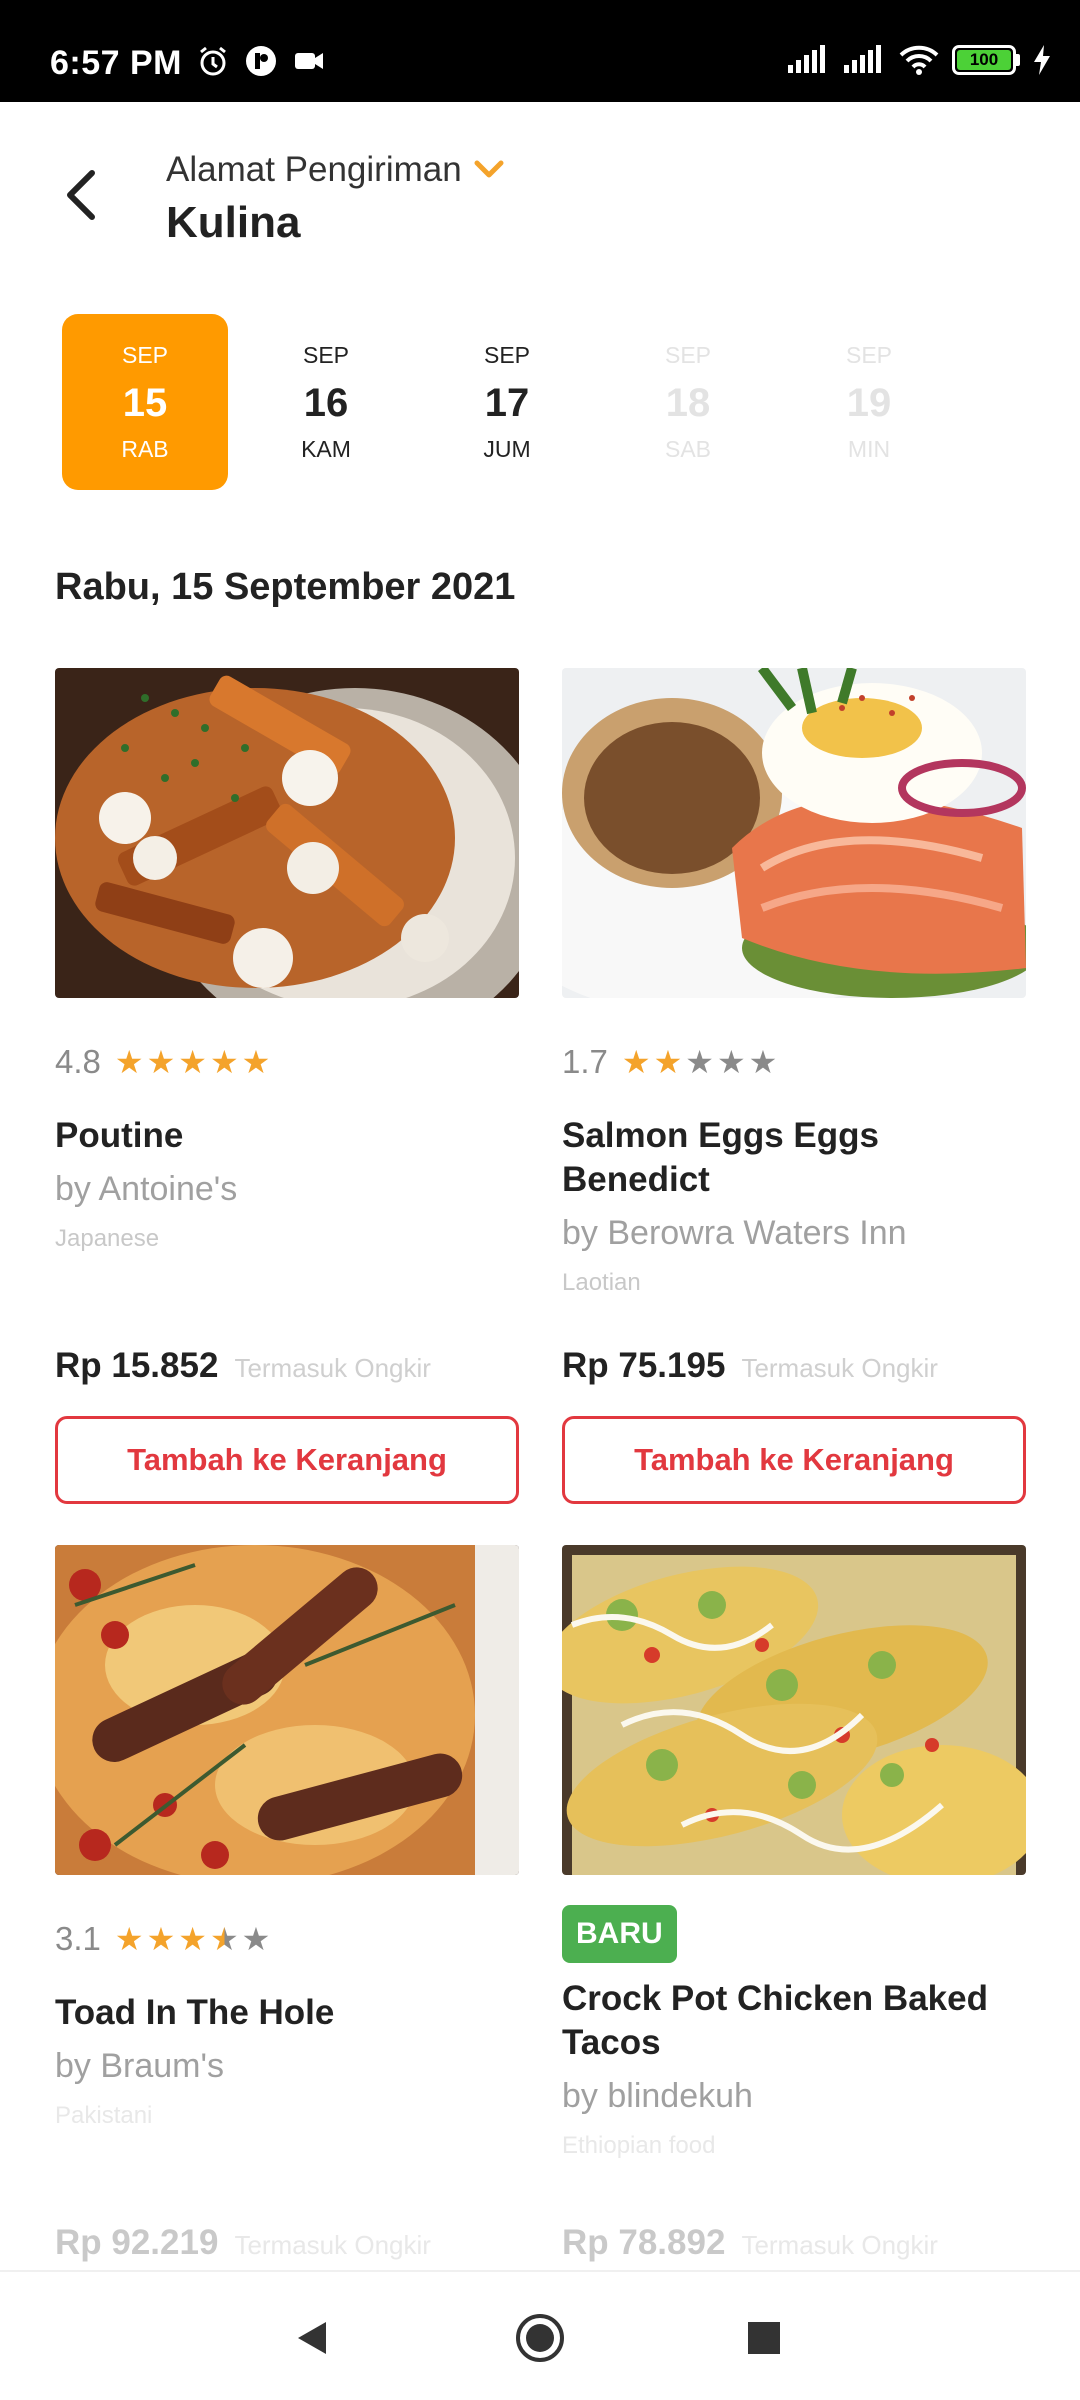 This screenshot has width=1080, height=2400. What do you see at coordinates (285, 587) in the screenshot?
I see `section-date-title: Rabu, 15 September 2021` at bounding box center [285, 587].